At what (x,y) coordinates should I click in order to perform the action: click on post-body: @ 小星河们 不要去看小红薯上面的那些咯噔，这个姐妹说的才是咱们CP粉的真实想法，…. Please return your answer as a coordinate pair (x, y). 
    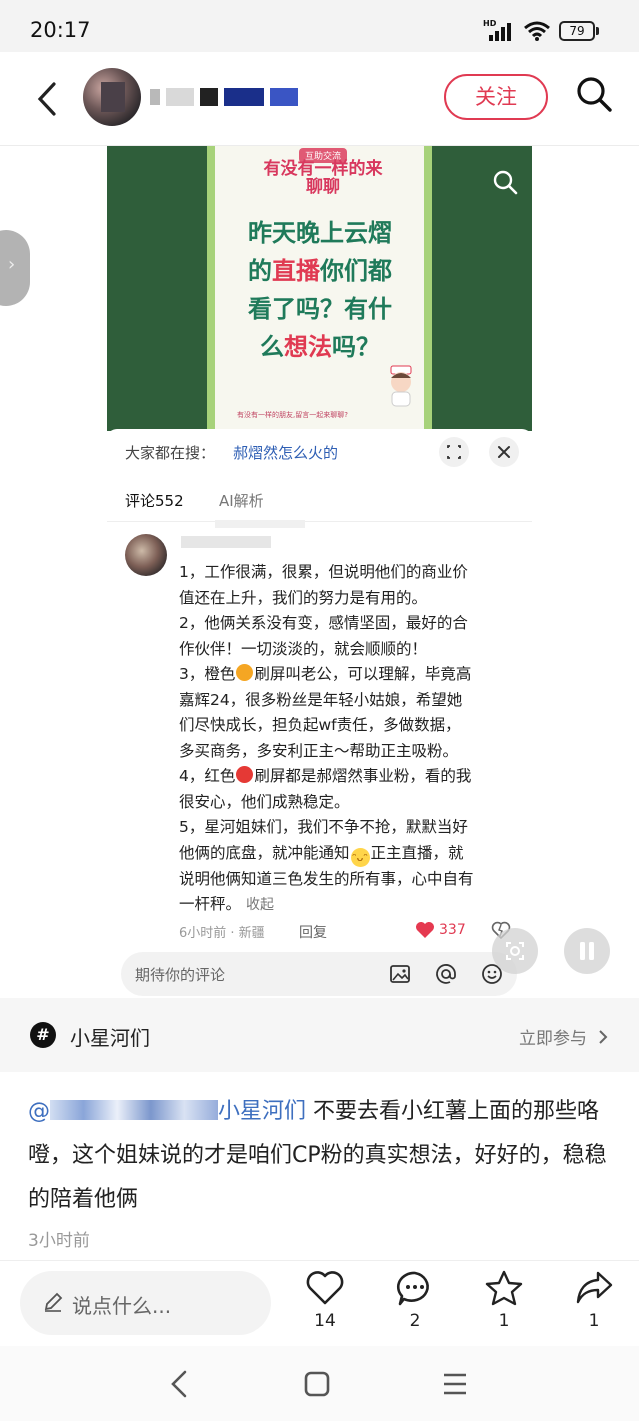
    Looking at the image, I should click on (317, 1155).